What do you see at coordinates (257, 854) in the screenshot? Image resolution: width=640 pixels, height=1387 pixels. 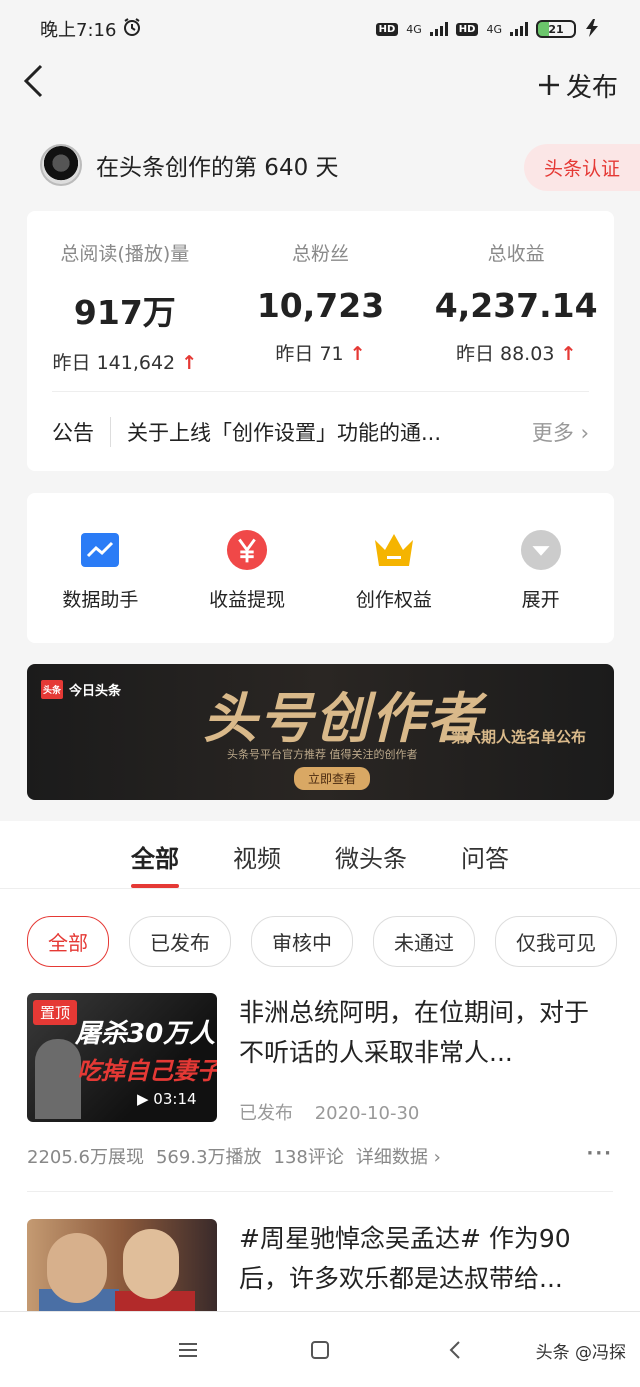 I see `tab-video: 视频` at bounding box center [257, 854].